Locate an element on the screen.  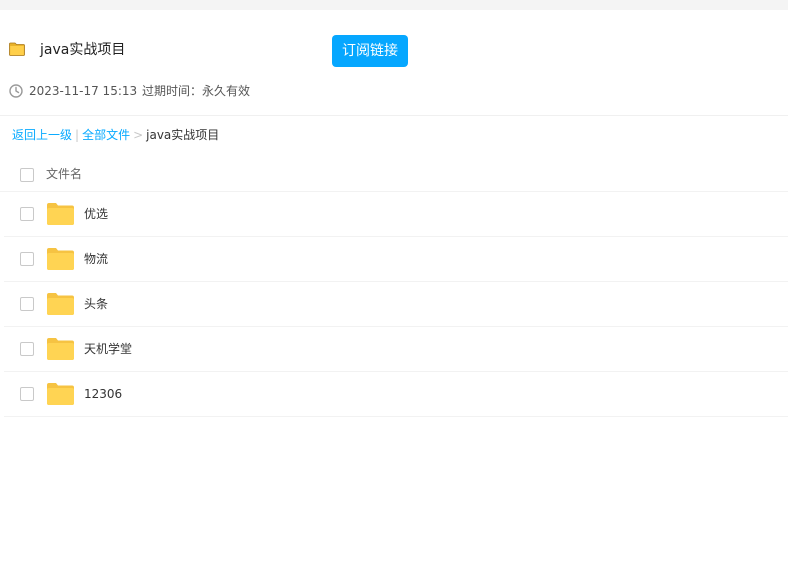
expire-time: 过期时间：永久有效 is located at coordinates (196, 91).